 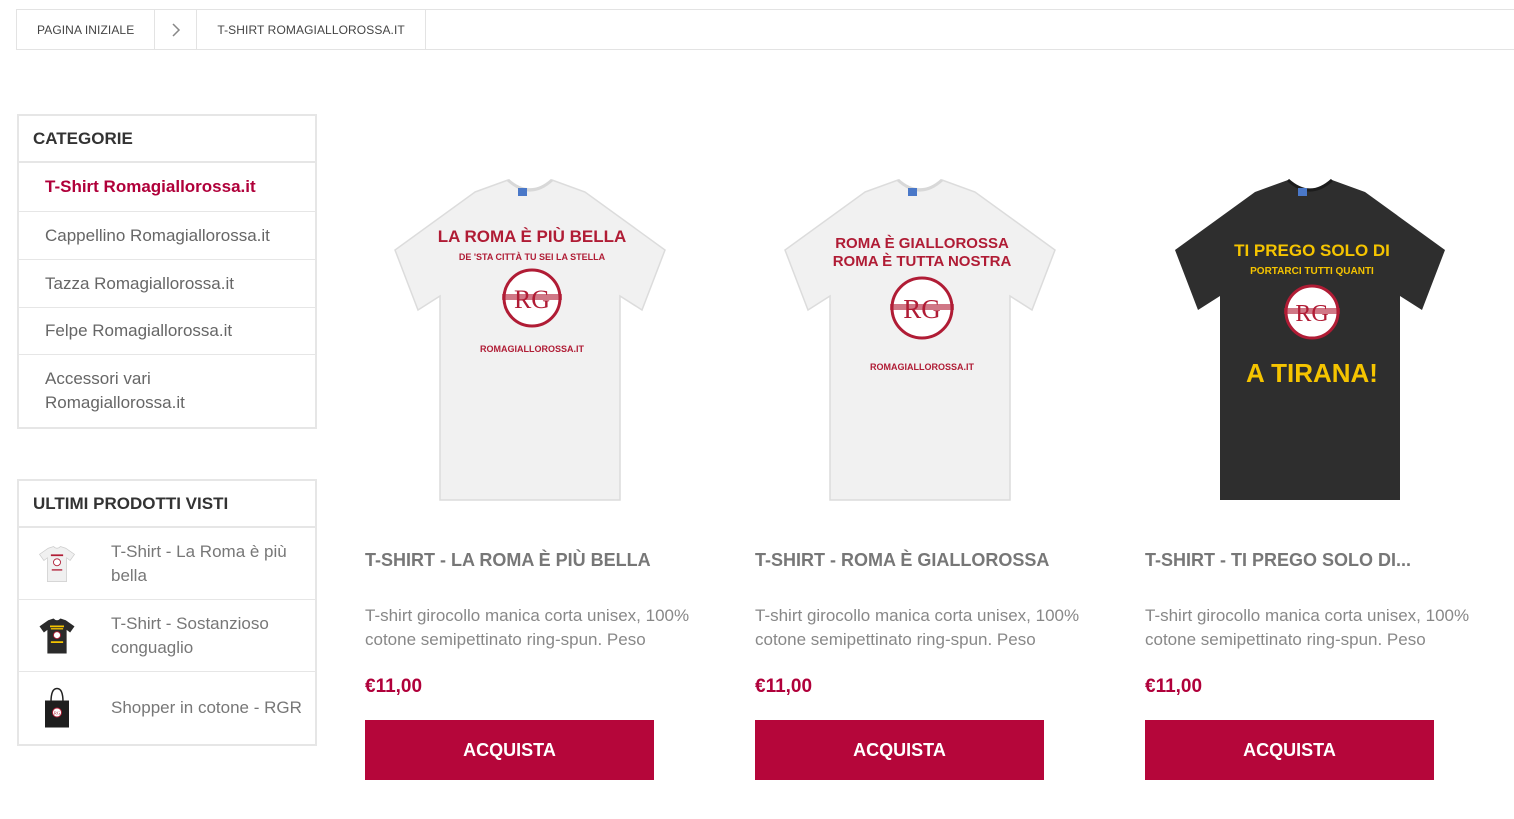 I want to click on category-item-cappellino: Cappellino Romagiallorossa.it, so click(x=167, y=236).